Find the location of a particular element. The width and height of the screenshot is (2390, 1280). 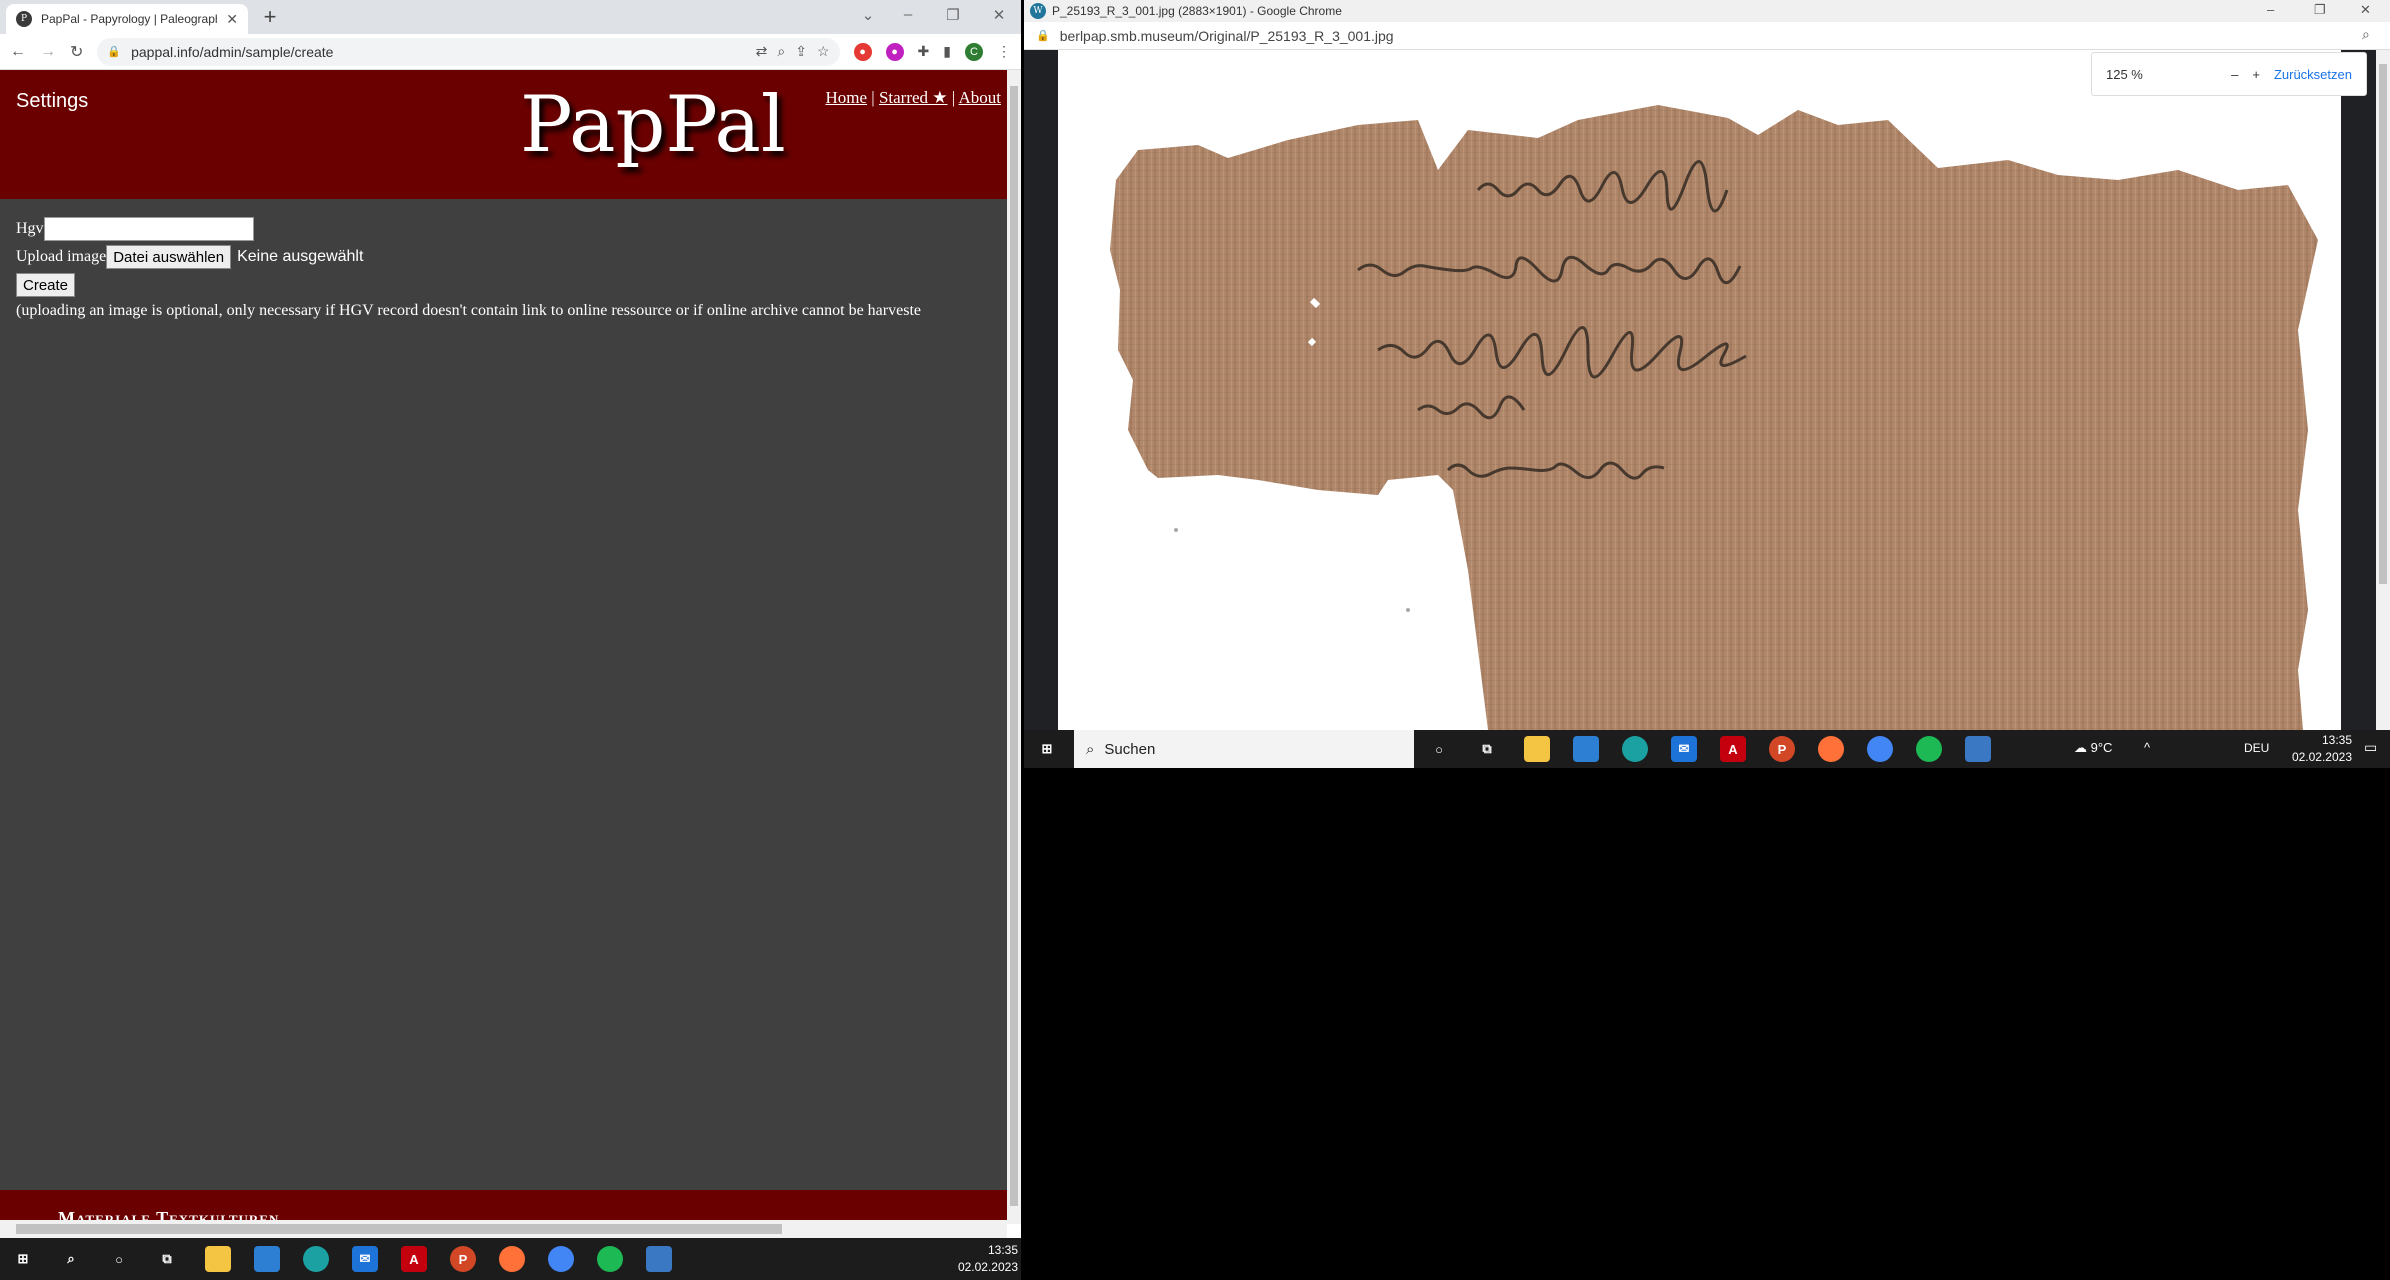

reload-icon: ↻ is located at coordinates (76, 52).